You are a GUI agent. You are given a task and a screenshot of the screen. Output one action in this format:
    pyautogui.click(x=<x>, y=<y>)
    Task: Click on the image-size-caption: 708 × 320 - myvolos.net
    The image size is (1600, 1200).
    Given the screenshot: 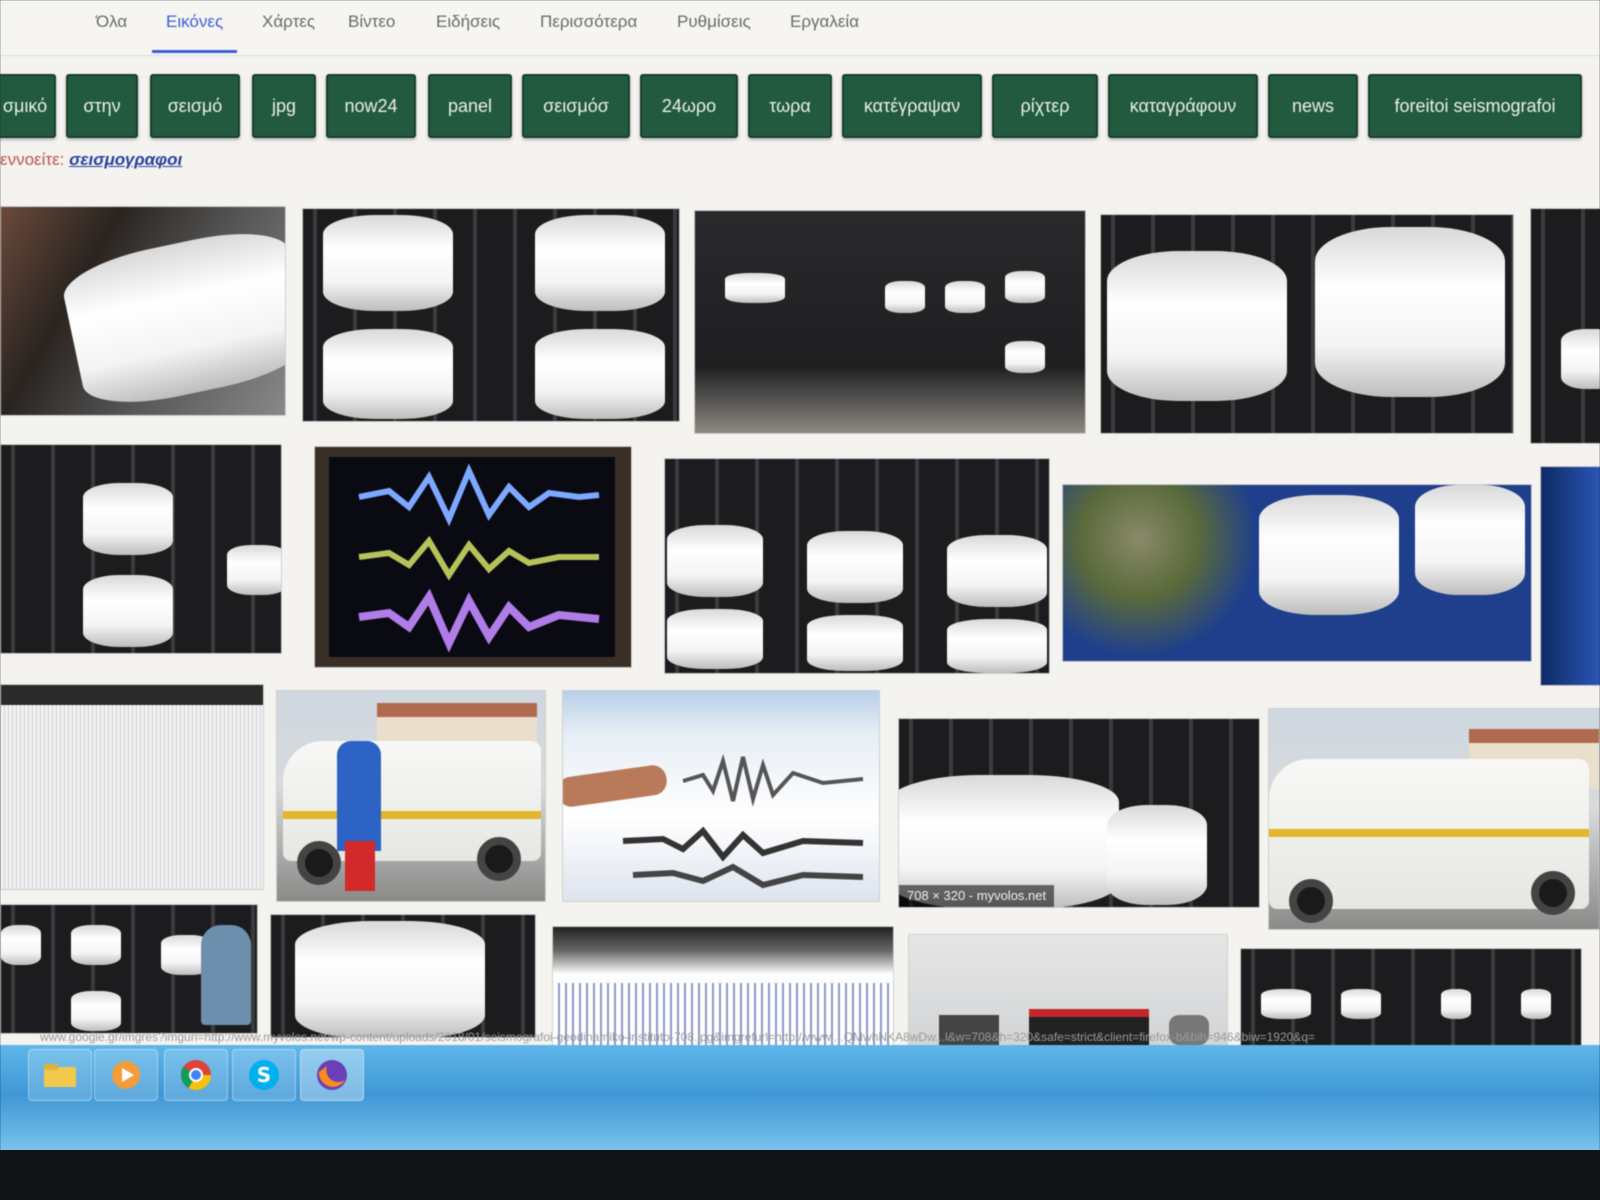 What is the action you would take?
    pyautogui.click(x=977, y=896)
    